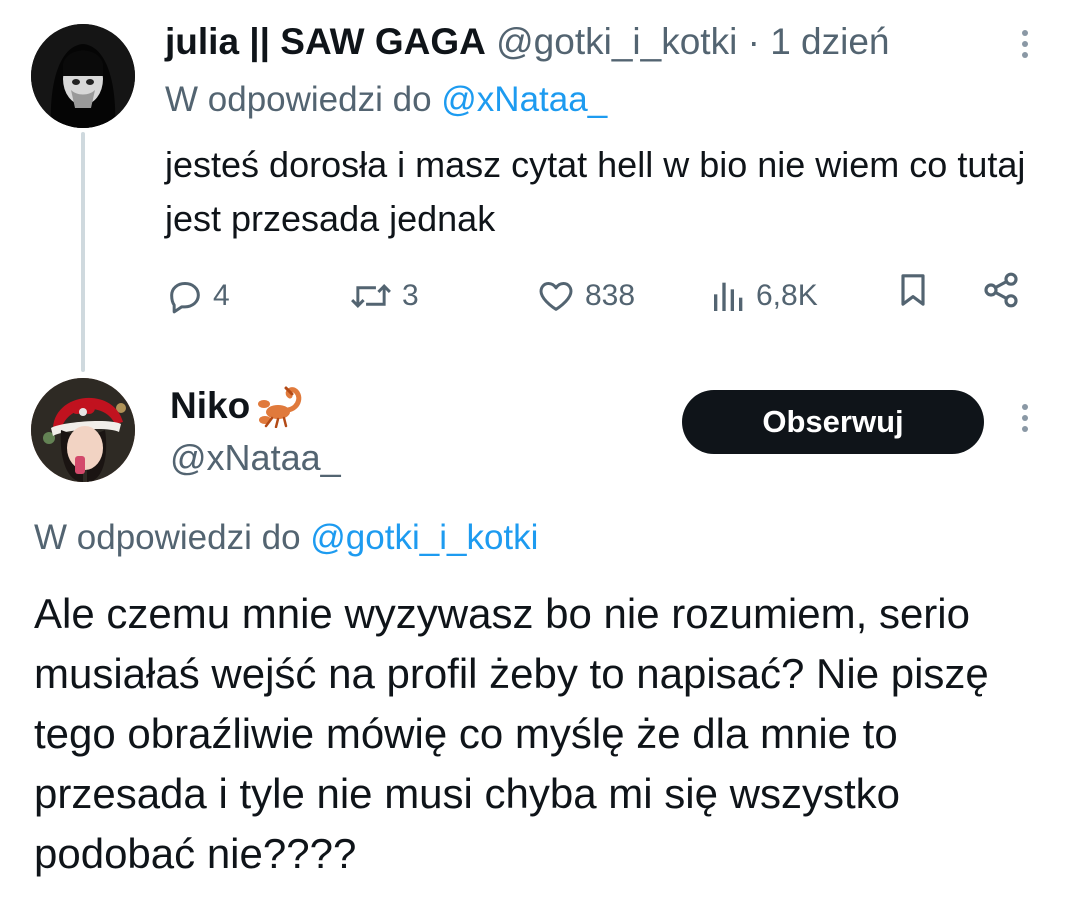 This screenshot has width=1080, height=915. Describe the element at coordinates (728, 296) in the screenshot. I see `views-icon` at that location.